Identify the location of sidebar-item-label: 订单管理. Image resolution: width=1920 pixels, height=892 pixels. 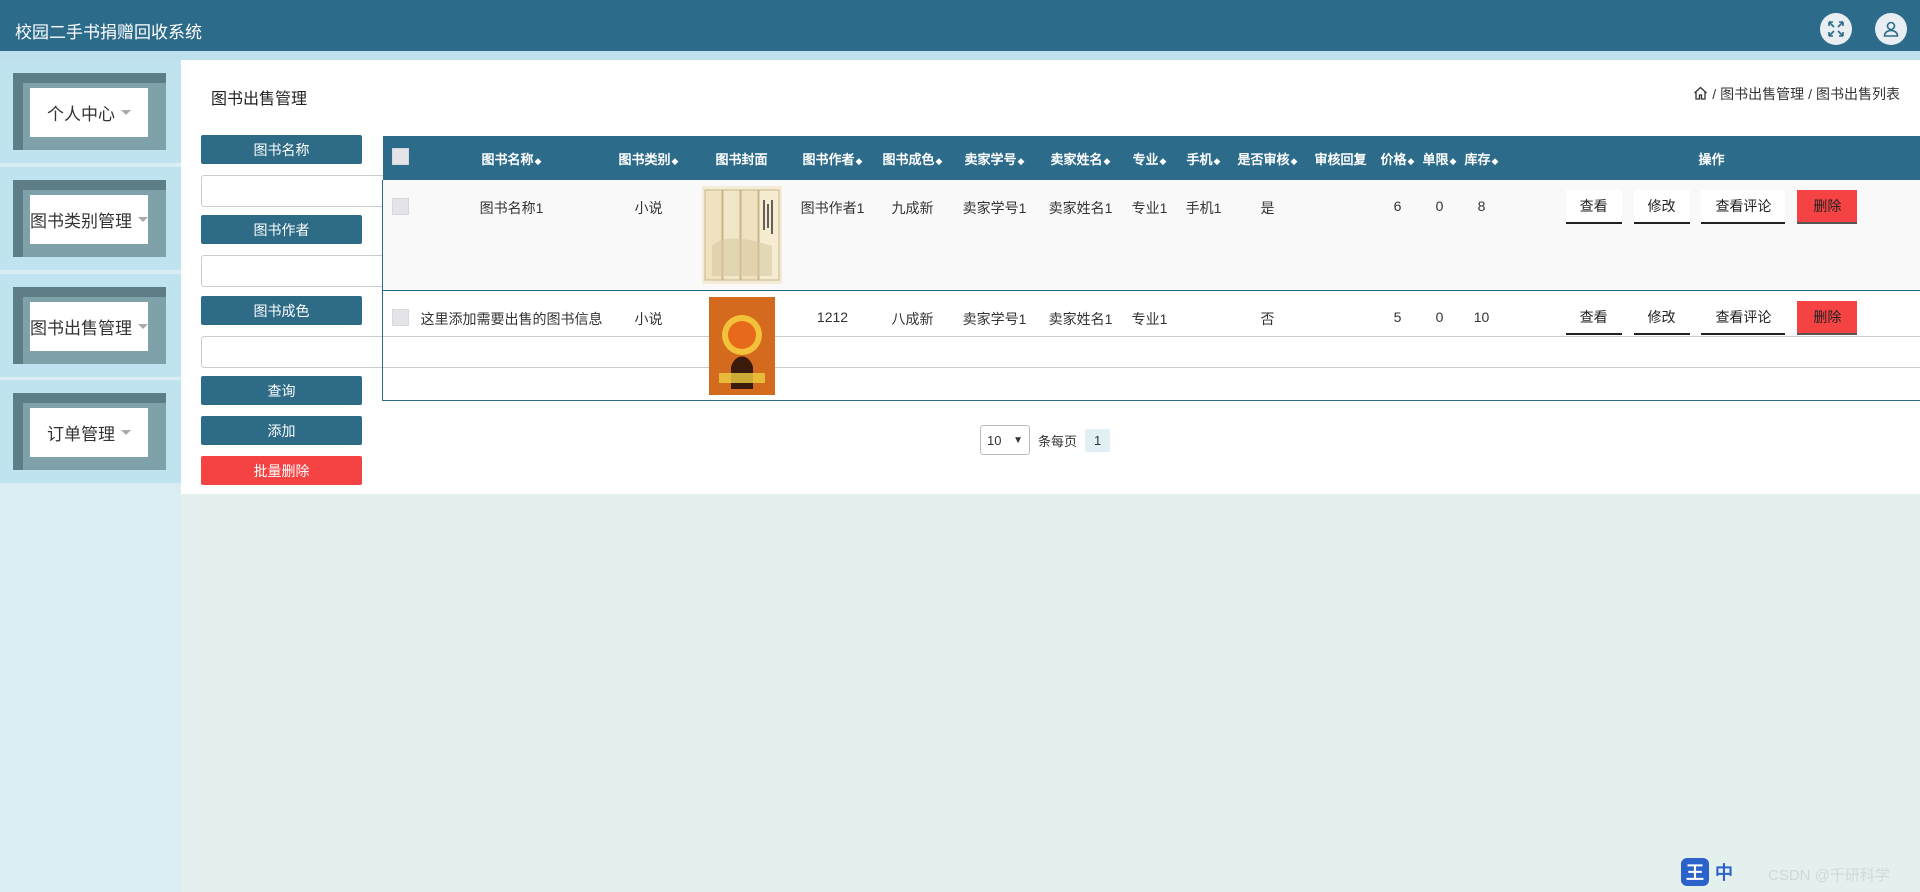
(81, 434).